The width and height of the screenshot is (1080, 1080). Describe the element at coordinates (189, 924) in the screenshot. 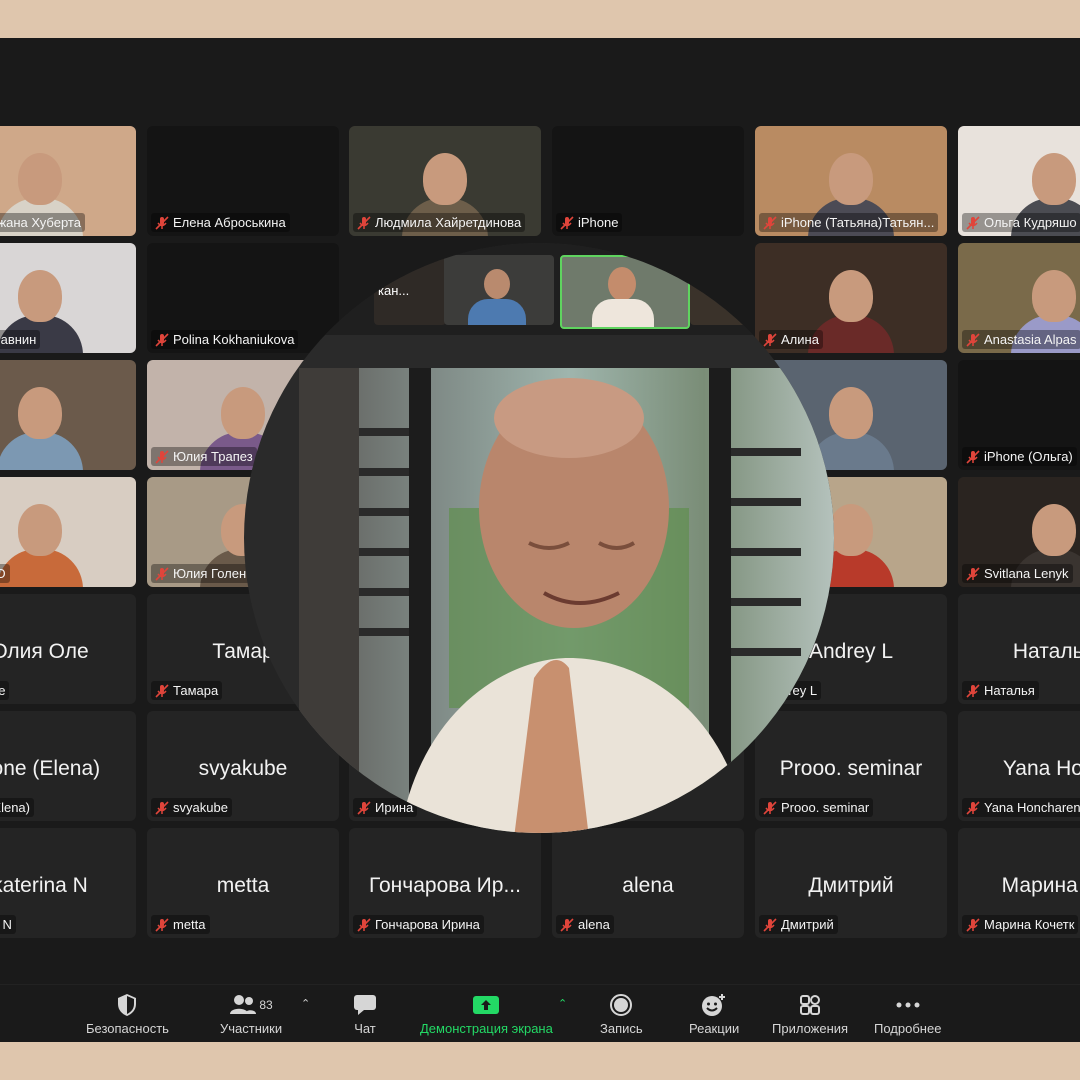

I see `participant-name: metta` at that location.